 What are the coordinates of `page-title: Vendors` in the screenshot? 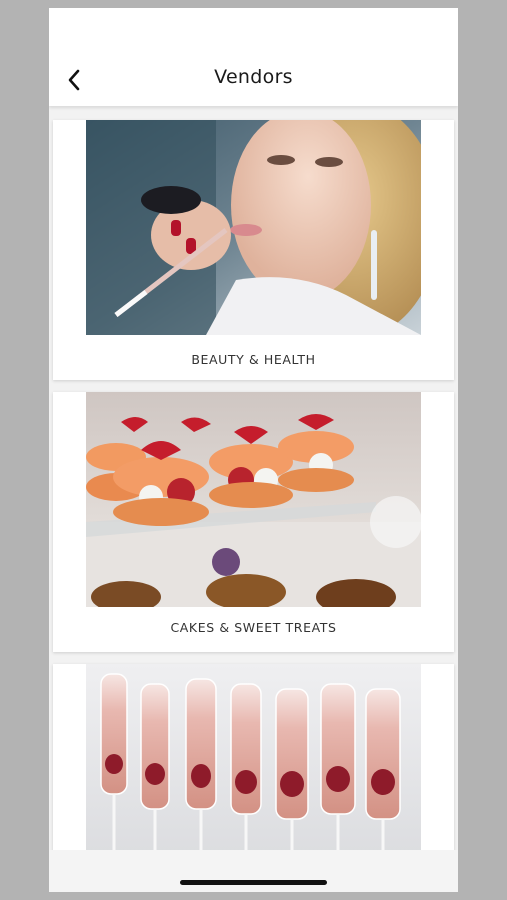 It's located at (253, 77).